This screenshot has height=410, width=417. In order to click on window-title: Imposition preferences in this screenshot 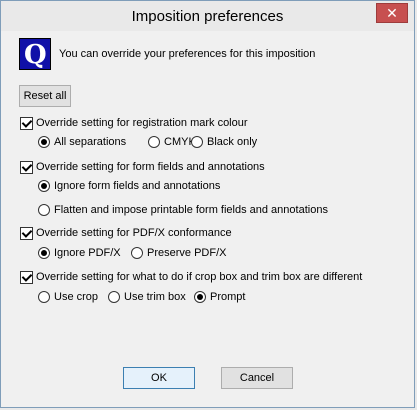, I will do `click(207, 16)`.